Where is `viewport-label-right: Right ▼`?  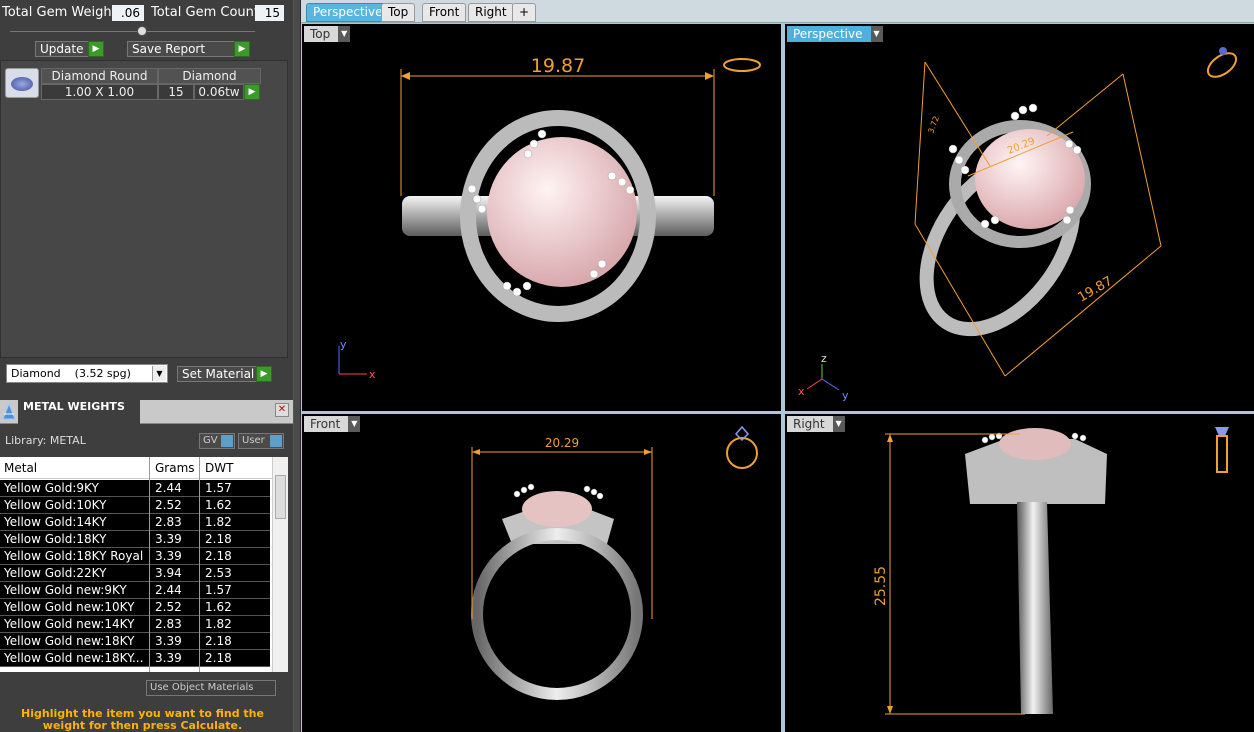
viewport-label-right: Right ▼ is located at coordinates (816, 424).